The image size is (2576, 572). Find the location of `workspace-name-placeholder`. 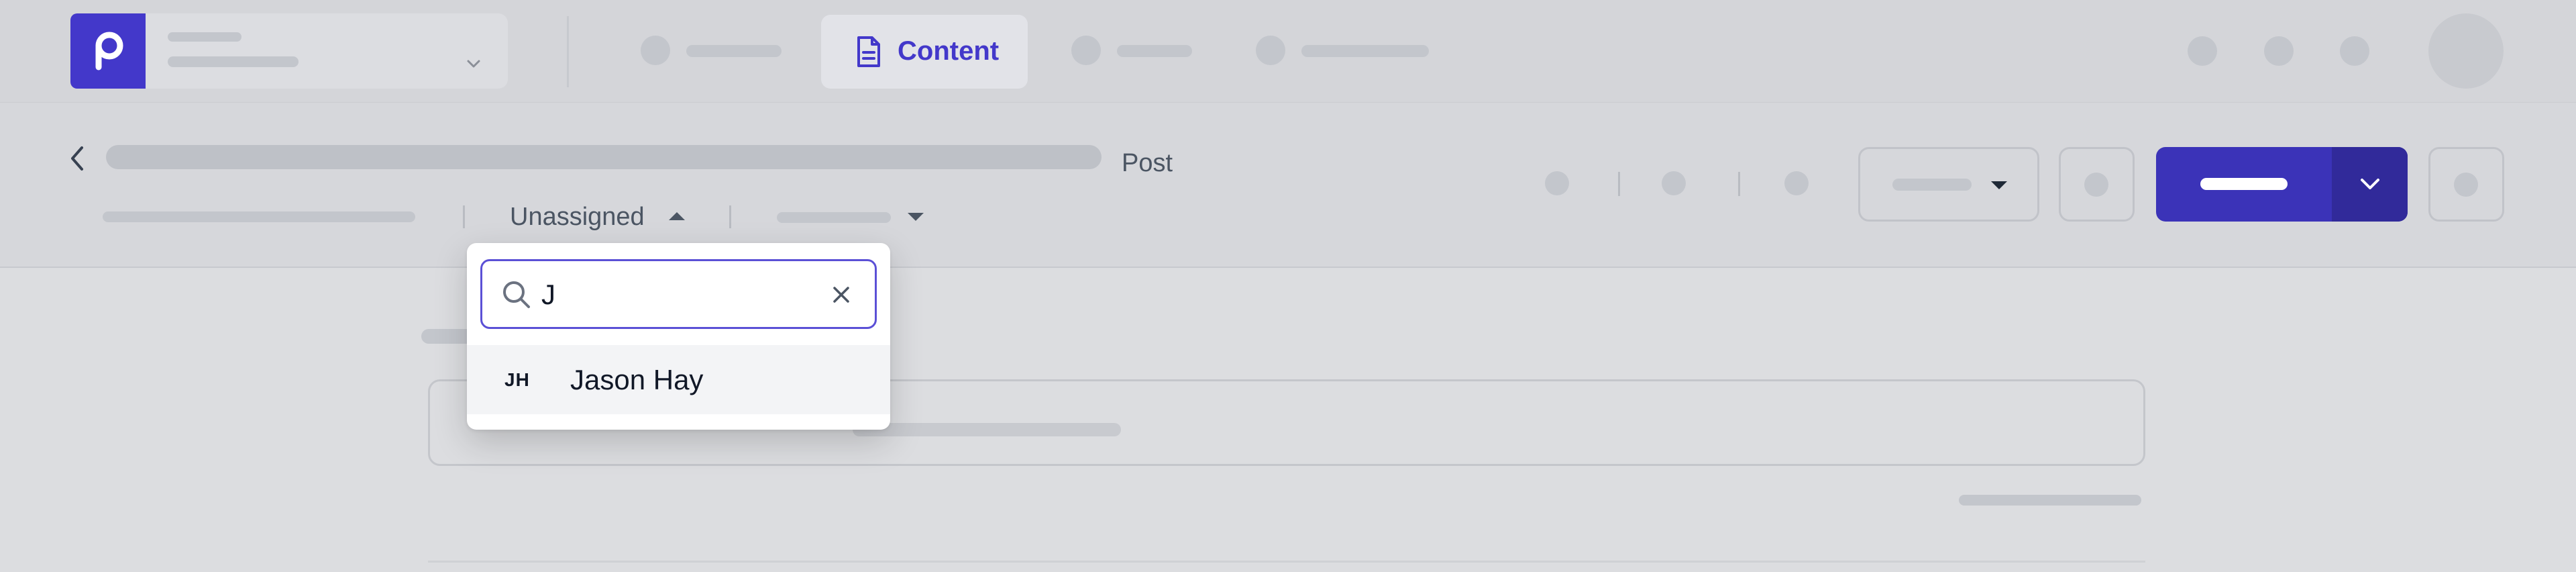

workspace-name-placeholder is located at coordinates (204, 37).